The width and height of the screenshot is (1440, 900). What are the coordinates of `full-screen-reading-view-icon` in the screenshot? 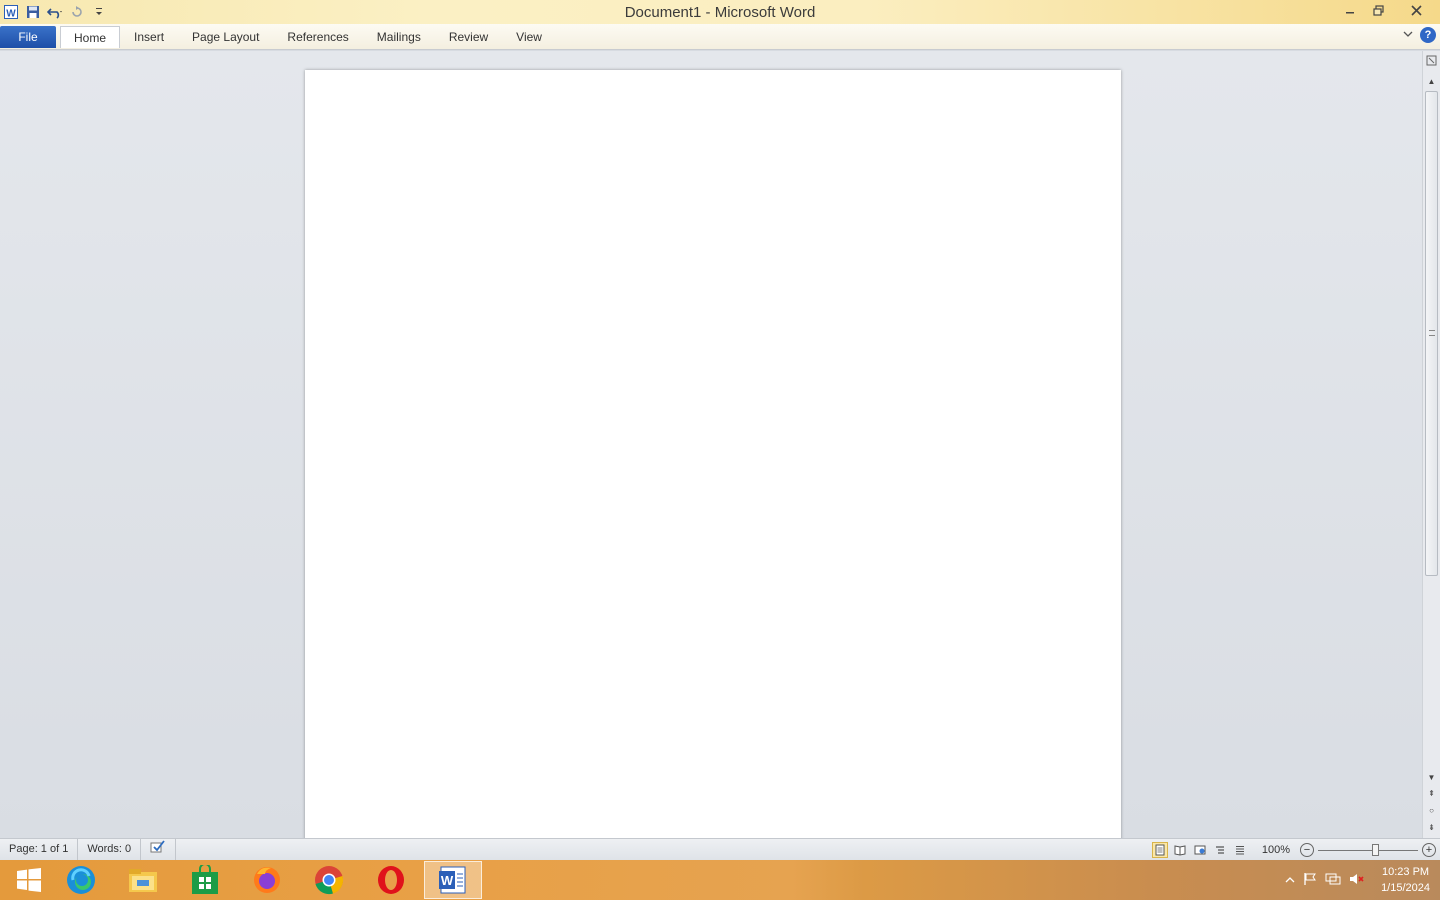 It's located at (1180, 850).